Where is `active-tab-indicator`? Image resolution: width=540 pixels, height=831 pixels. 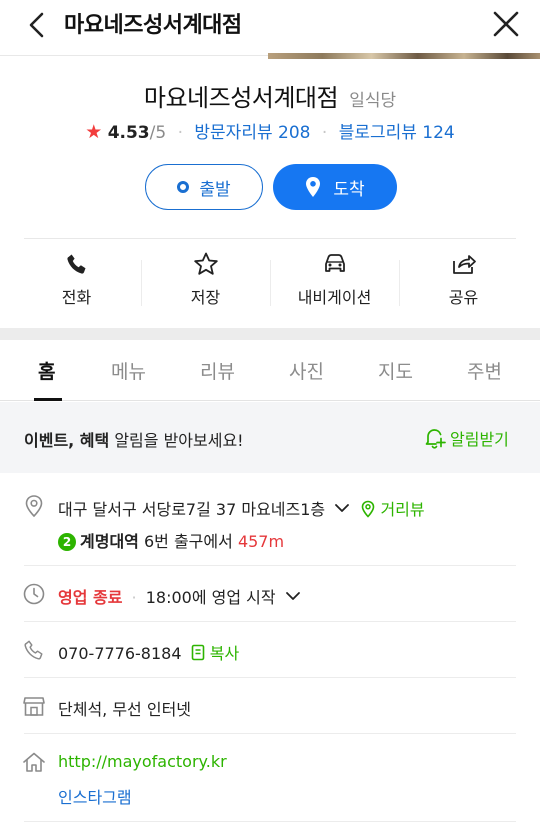 active-tab-indicator is located at coordinates (48, 399).